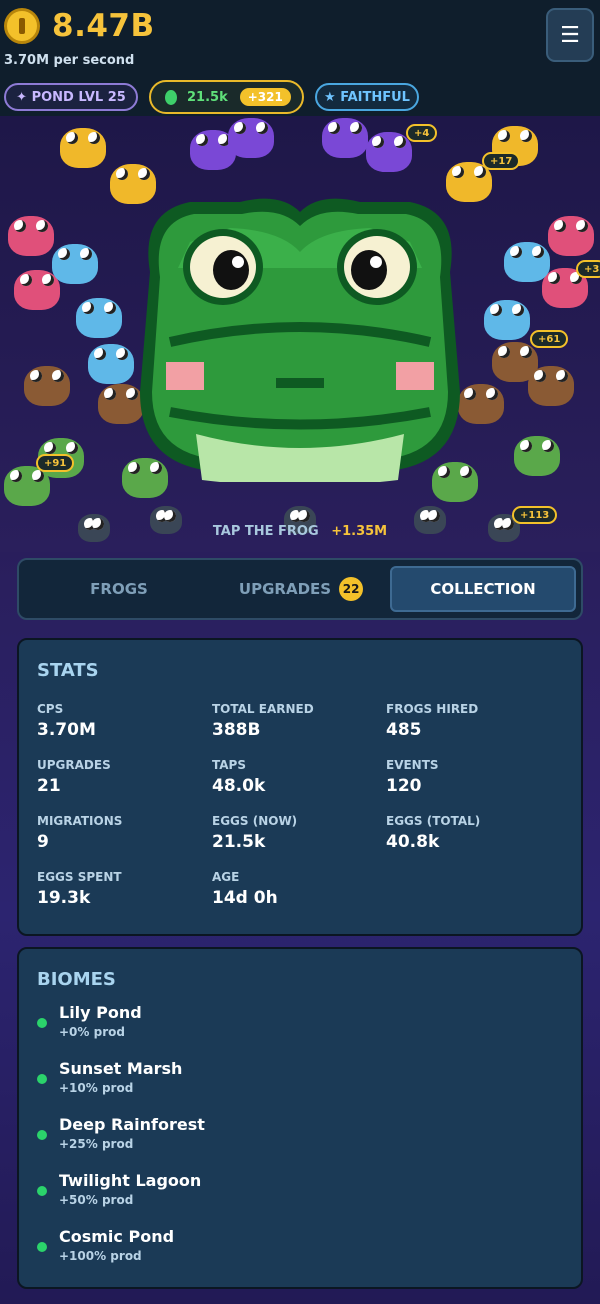 The width and height of the screenshot is (600, 1304). Describe the element at coordinates (207, 97) in the screenshot. I see `eggs-value: 21.5k` at that location.